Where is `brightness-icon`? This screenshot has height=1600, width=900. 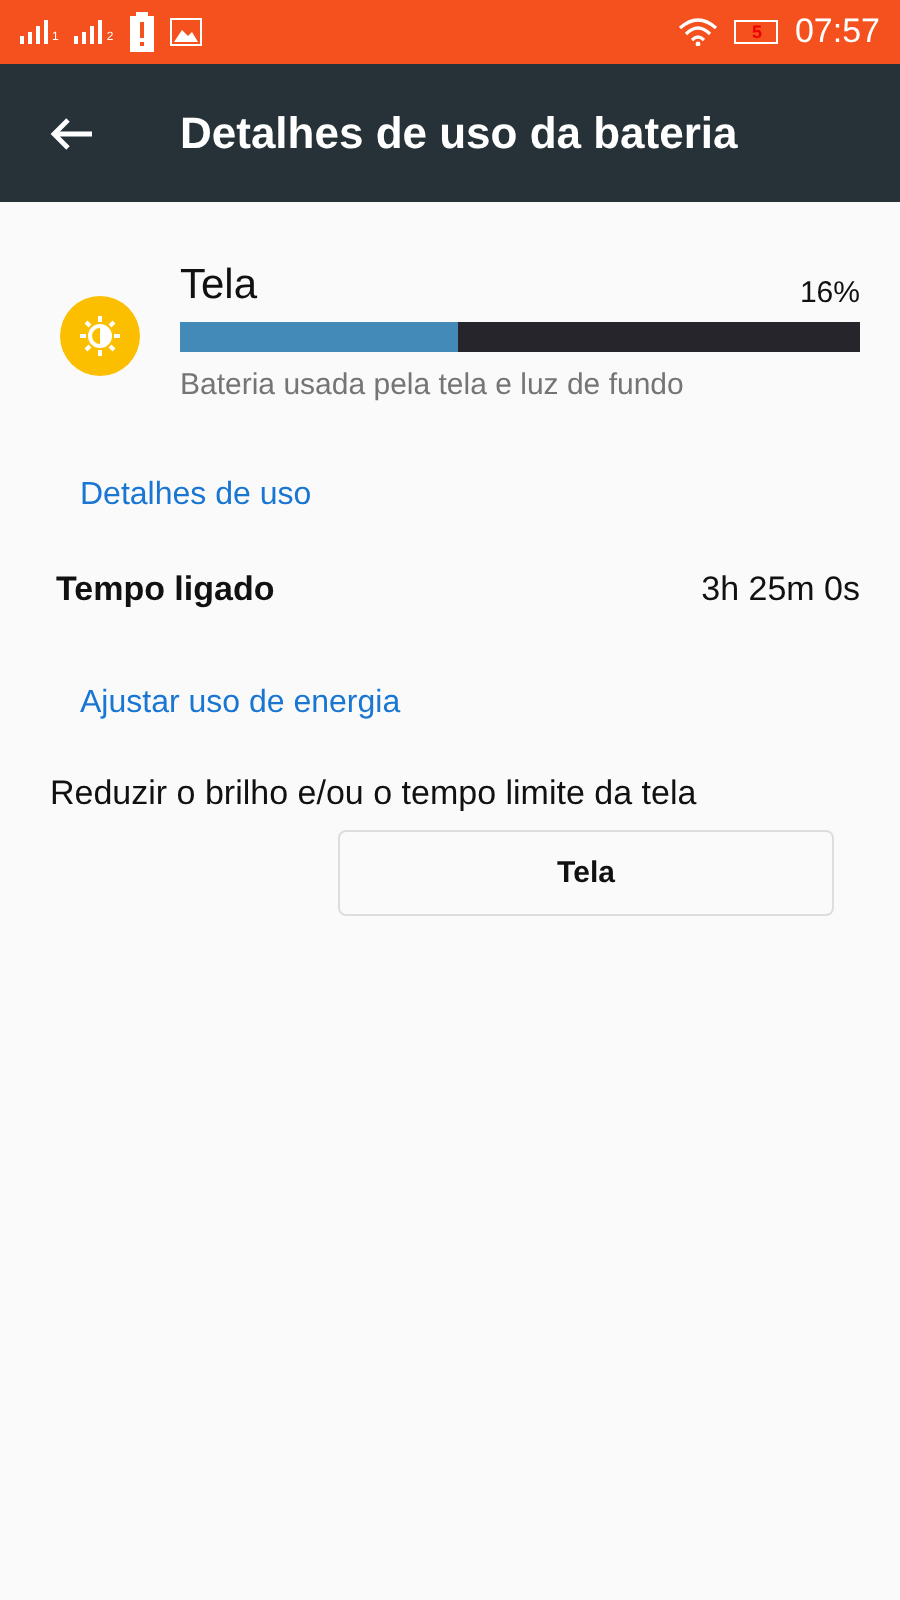
brightness-icon is located at coordinates (100, 336).